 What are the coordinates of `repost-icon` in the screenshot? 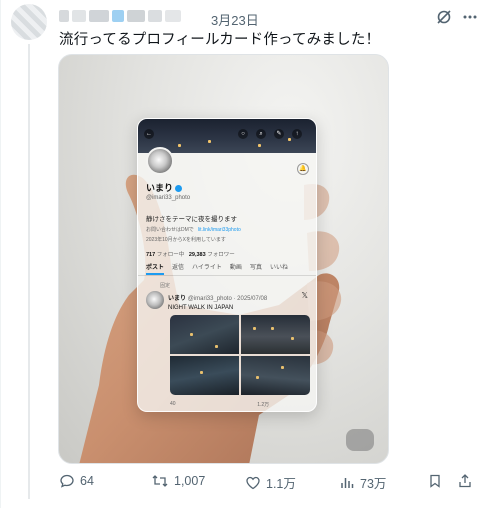 It's located at (160, 481).